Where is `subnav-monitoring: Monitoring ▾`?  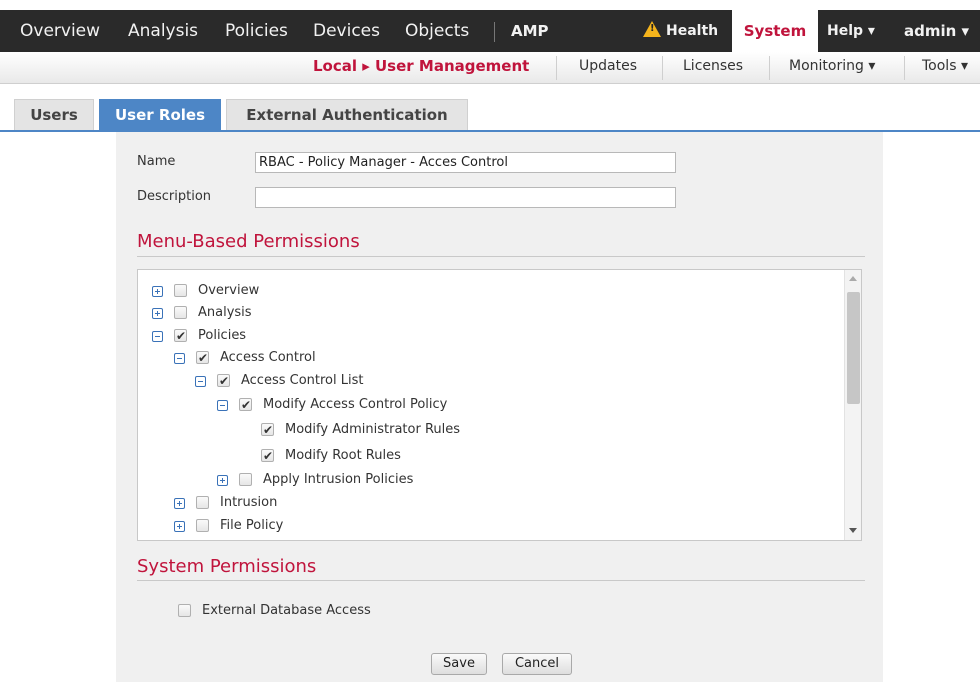
subnav-monitoring: Monitoring ▾ is located at coordinates (832, 67).